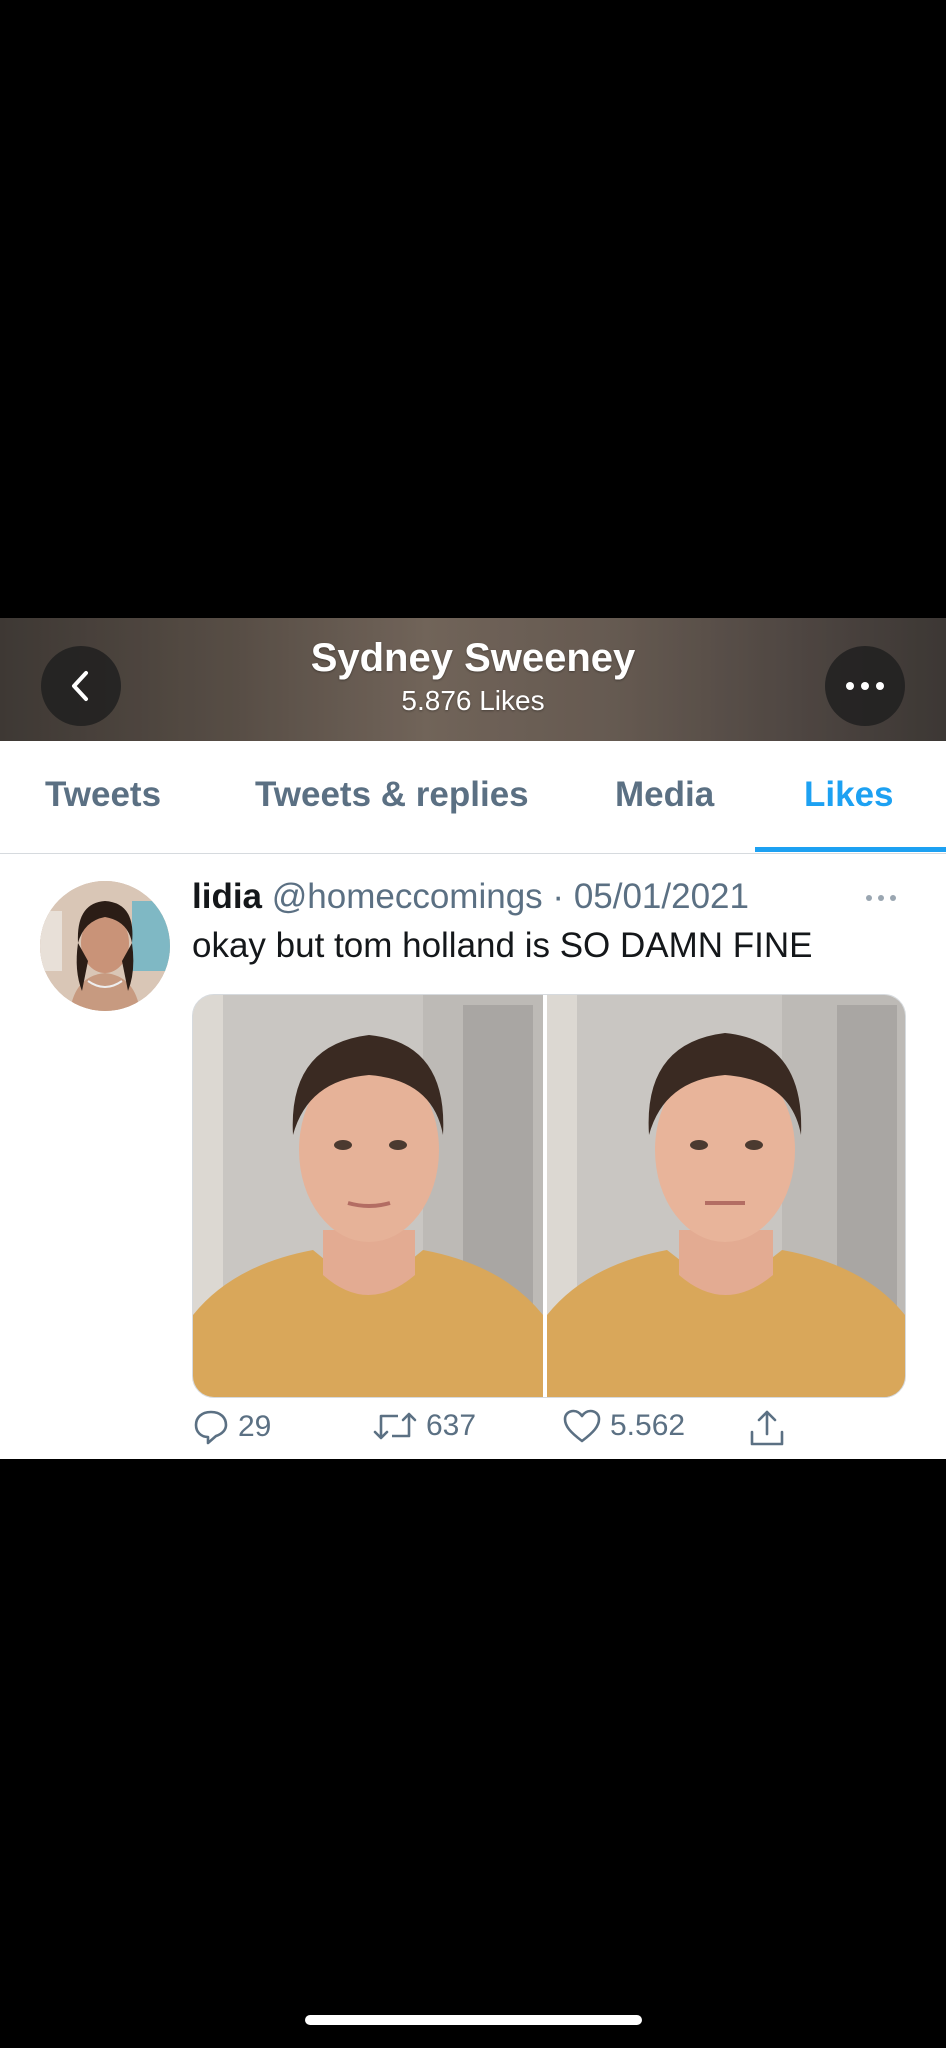  Describe the element at coordinates (849, 795) in the screenshot. I see `tab-likes: Likes` at that location.